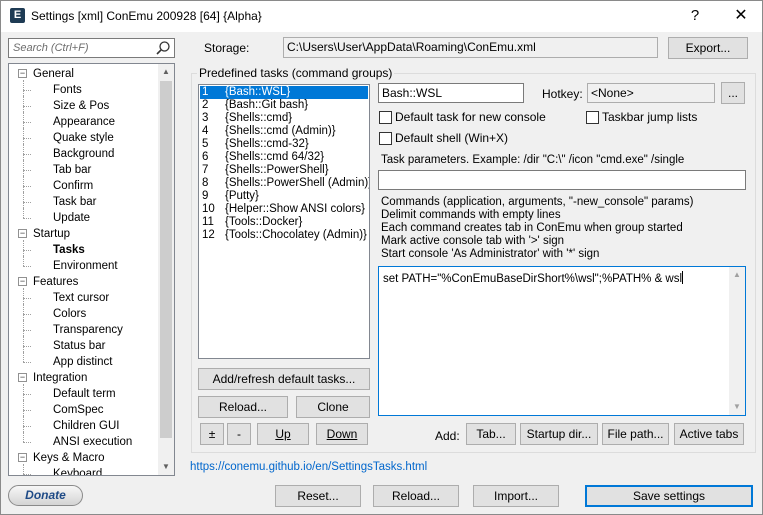 Image resolution: width=763 pixels, height=515 pixels. I want to click on tree-item-keyboard: Keyboard, so click(77, 470).